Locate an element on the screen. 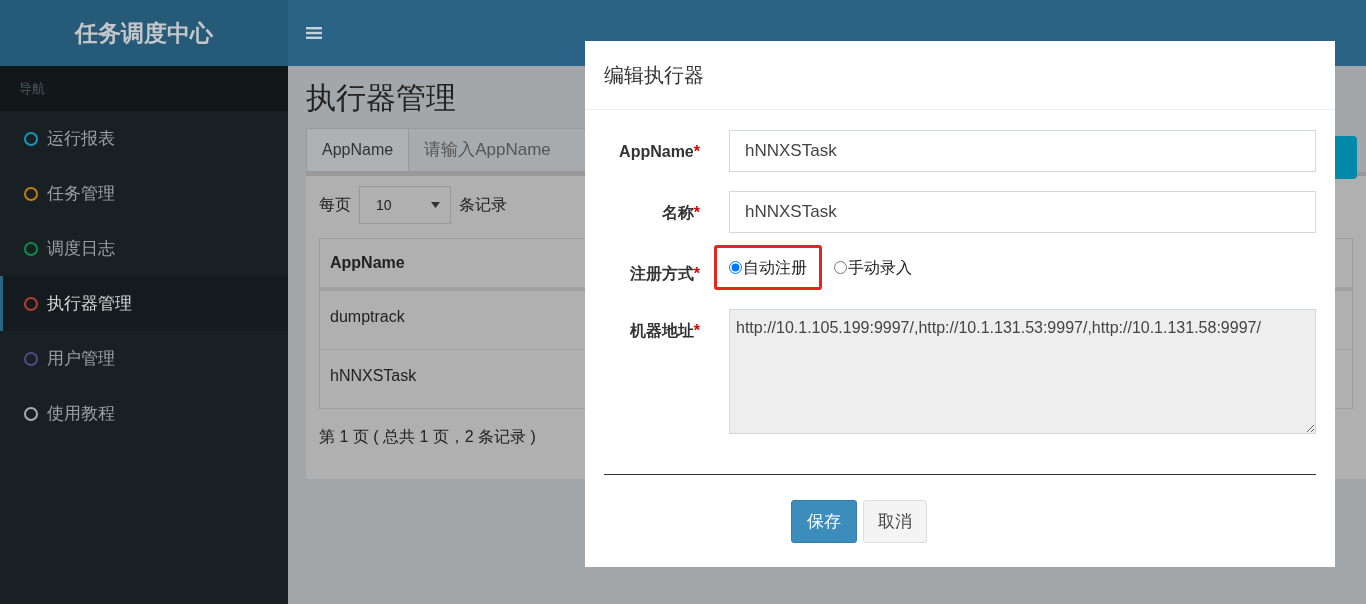  app-logo: 任务调度中心 is located at coordinates (144, 33).